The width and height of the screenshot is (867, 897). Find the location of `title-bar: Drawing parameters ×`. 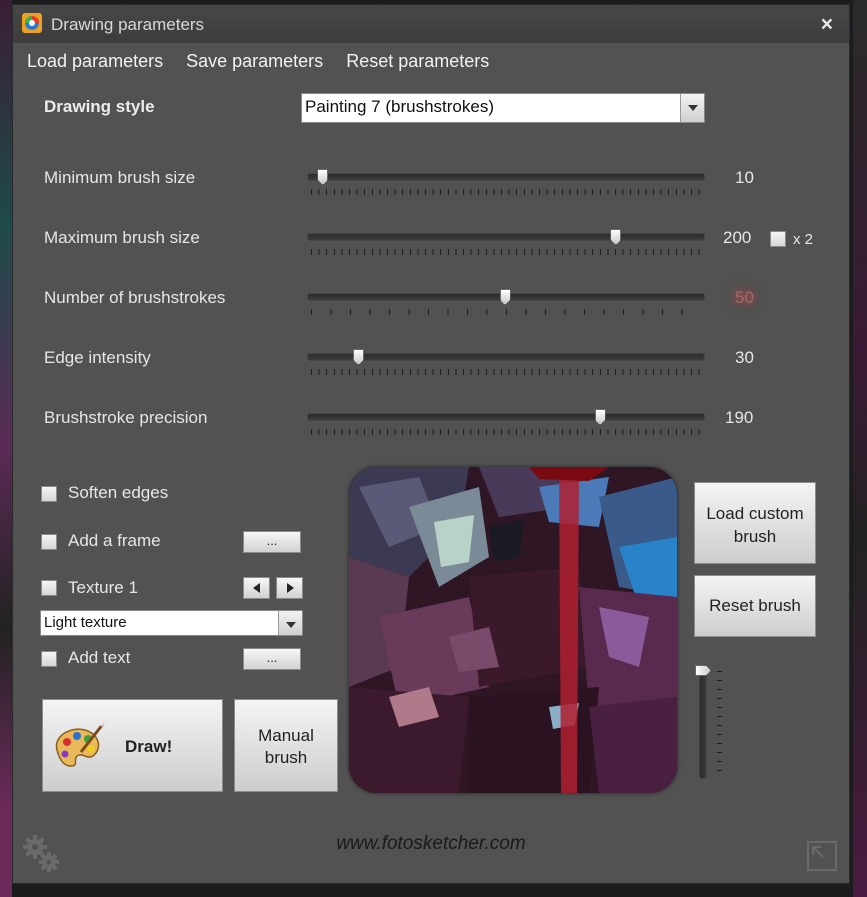

title-bar: Drawing parameters × is located at coordinates (431, 24).